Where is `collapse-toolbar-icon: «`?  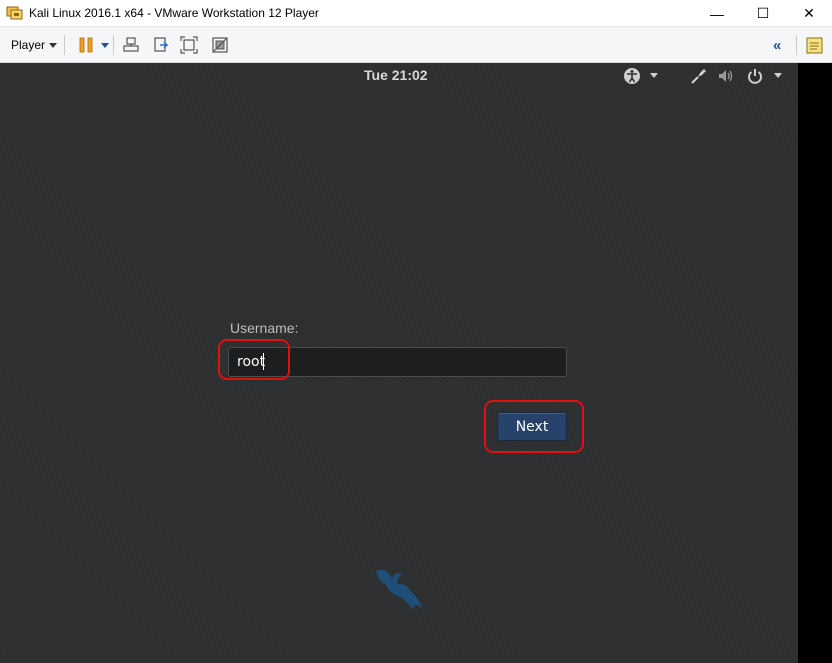 collapse-toolbar-icon: « is located at coordinates (777, 45).